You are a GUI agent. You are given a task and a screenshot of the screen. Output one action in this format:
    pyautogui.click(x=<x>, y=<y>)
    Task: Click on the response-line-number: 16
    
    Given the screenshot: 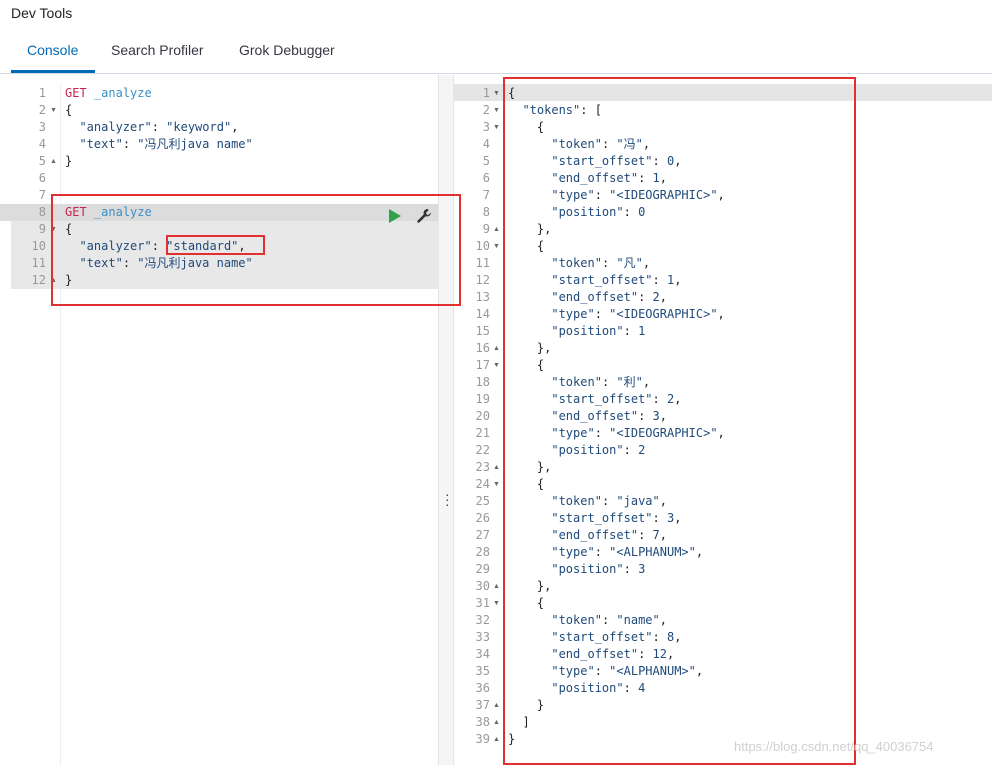 What is the action you would take?
    pyautogui.click(x=482, y=348)
    